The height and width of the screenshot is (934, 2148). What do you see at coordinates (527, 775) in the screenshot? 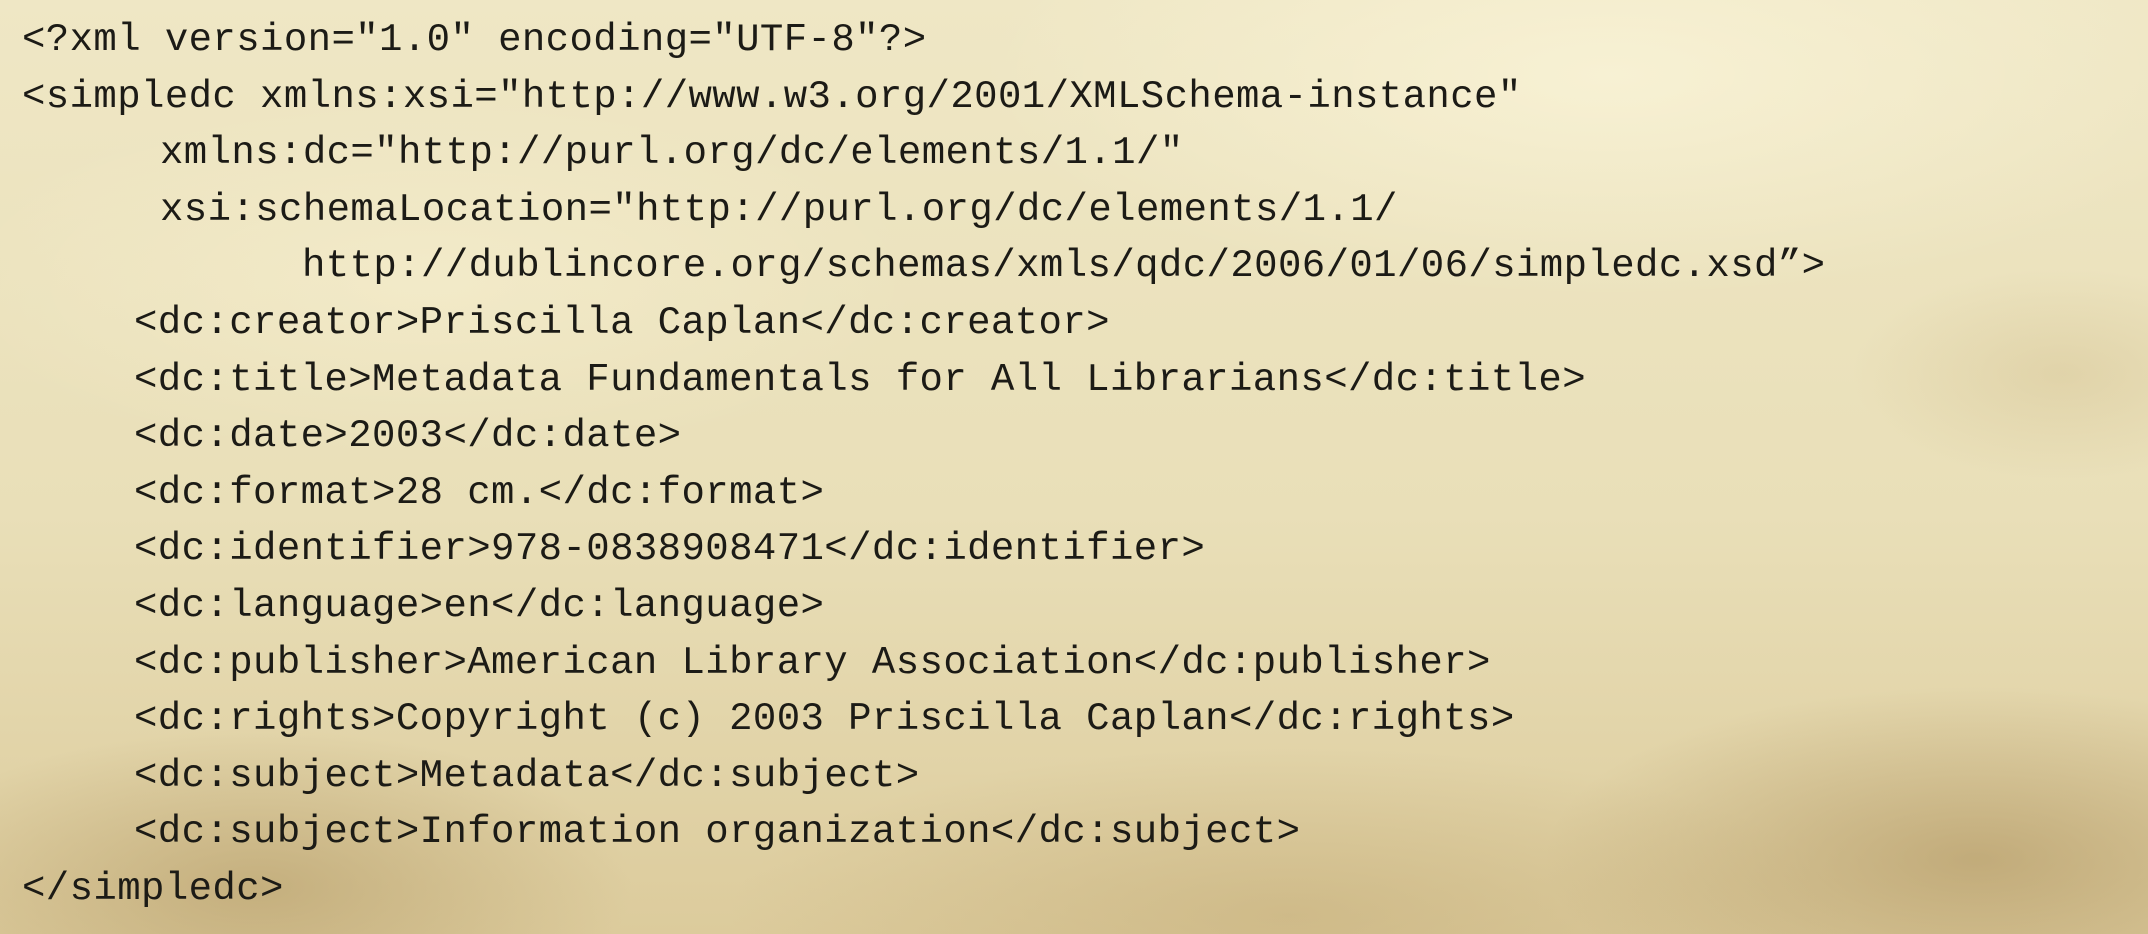
I see `dc-subject-line: <dc:subject>Metadata</dc:subject>` at bounding box center [527, 775].